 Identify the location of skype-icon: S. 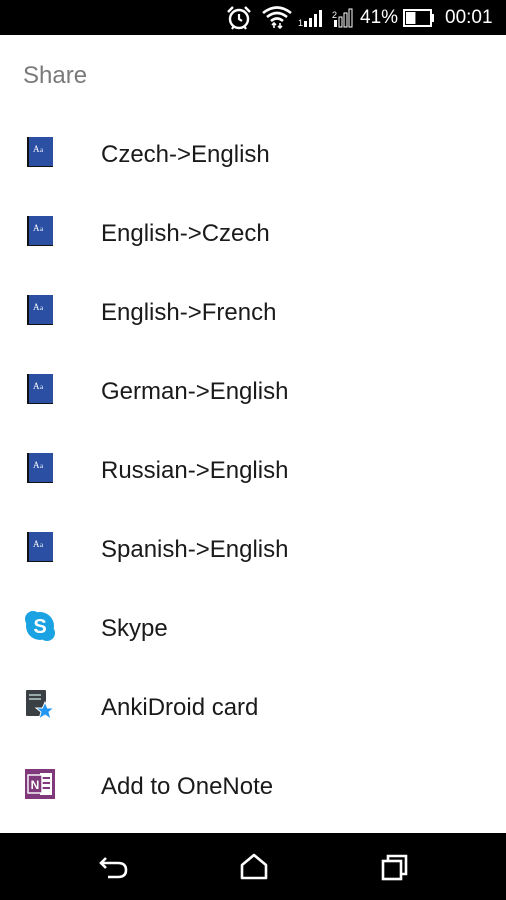
(39, 626).